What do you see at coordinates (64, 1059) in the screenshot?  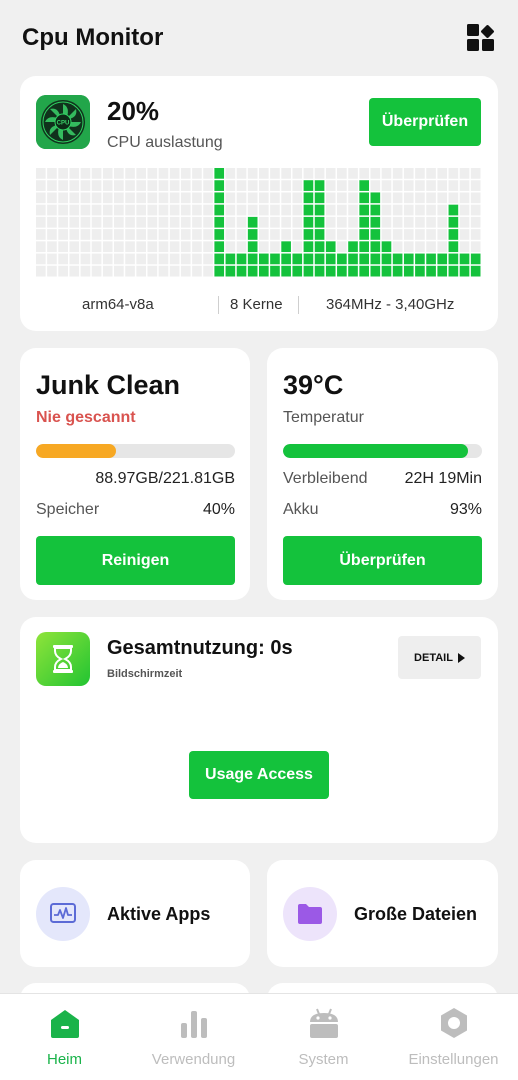 I see `nav-label-home: Heim` at bounding box center [64, 1059].